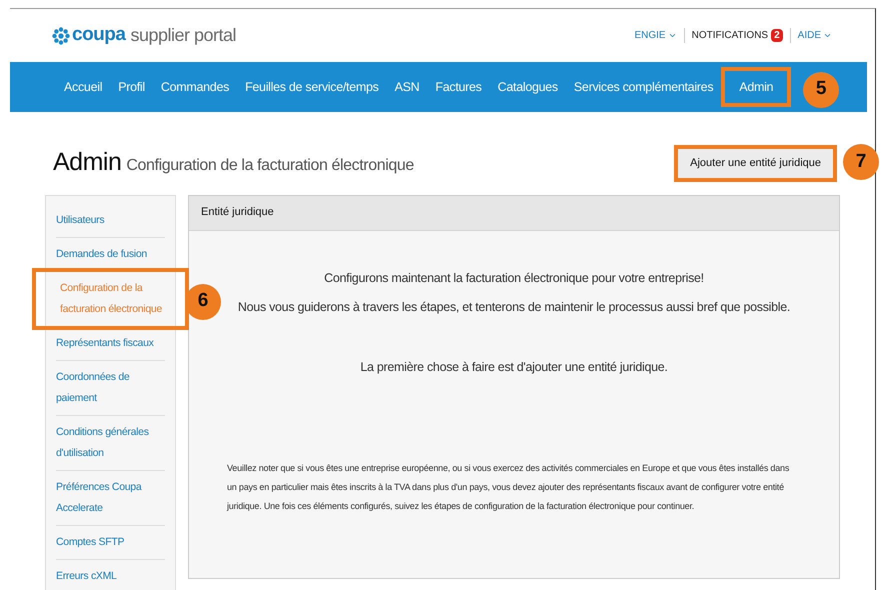  Describe the element at coordinates (528, 87) in the screenshot. I see `nav-tab: Catalogues` at that location.